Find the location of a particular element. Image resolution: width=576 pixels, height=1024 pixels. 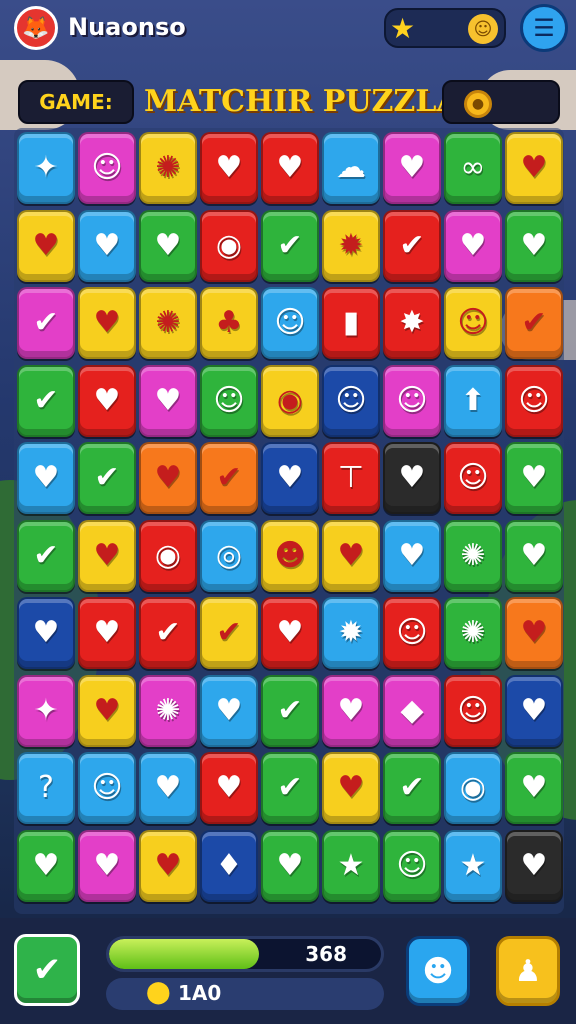

fox-icon: 🦊 is located at coordinates (36, 28).